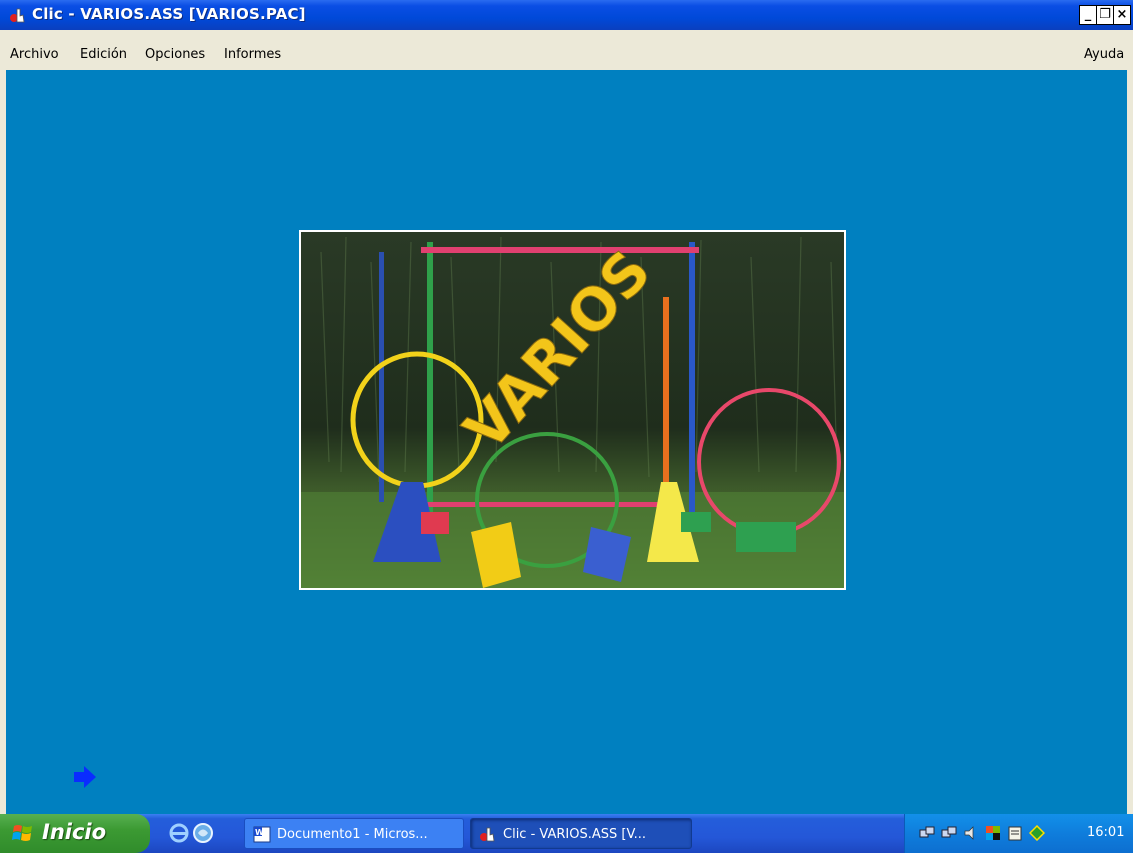 This screenshot has height=853, width=1133. What do you see at coordinates (169, 14) in the screenshot?
I see `window-title: Clic - VARIOS.ASS [VARIOS.PAC]` at bounding box center [169, 14].